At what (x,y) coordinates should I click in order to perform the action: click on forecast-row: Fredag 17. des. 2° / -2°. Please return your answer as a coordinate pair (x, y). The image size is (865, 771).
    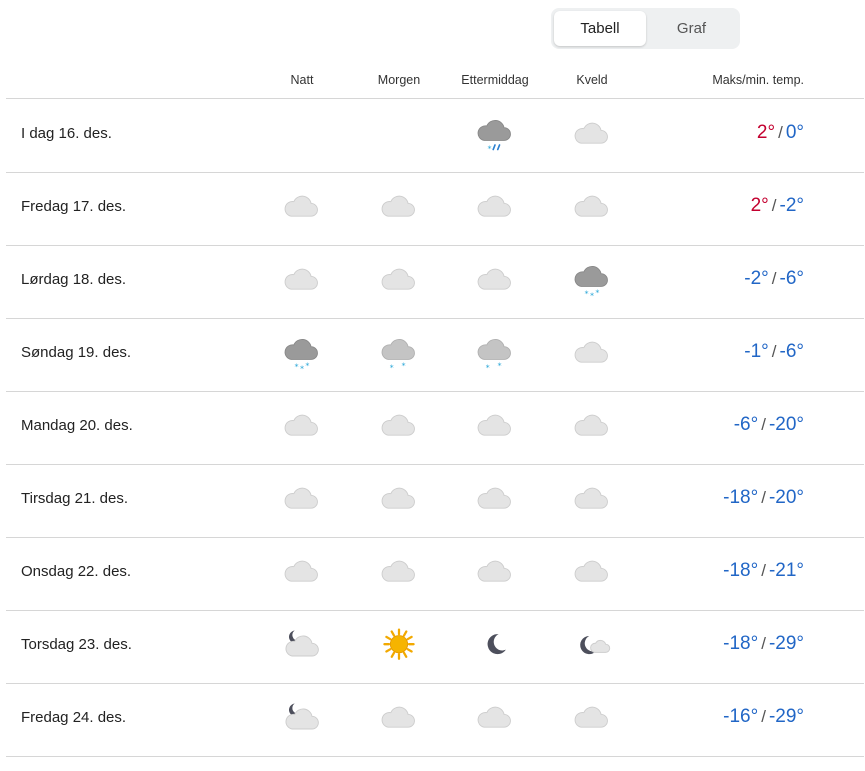
    Looking at the image, I should click on (435, 208).